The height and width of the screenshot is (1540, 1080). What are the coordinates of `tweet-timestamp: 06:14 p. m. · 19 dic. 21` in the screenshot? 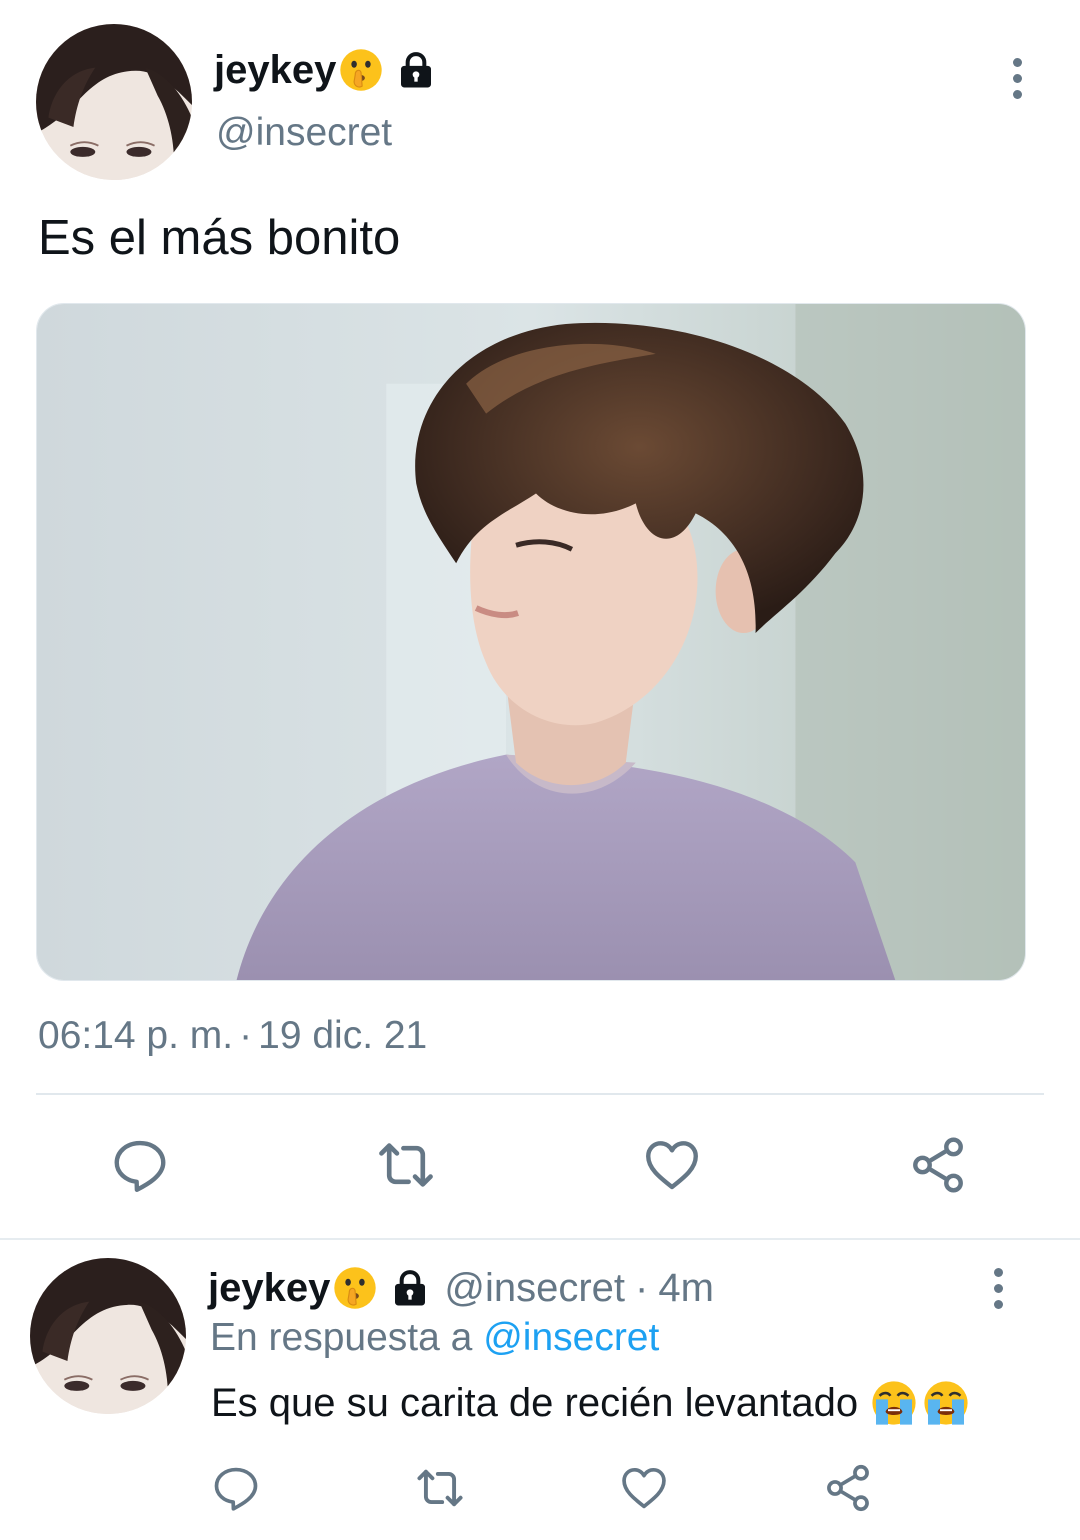 It's located at (232, 1036).